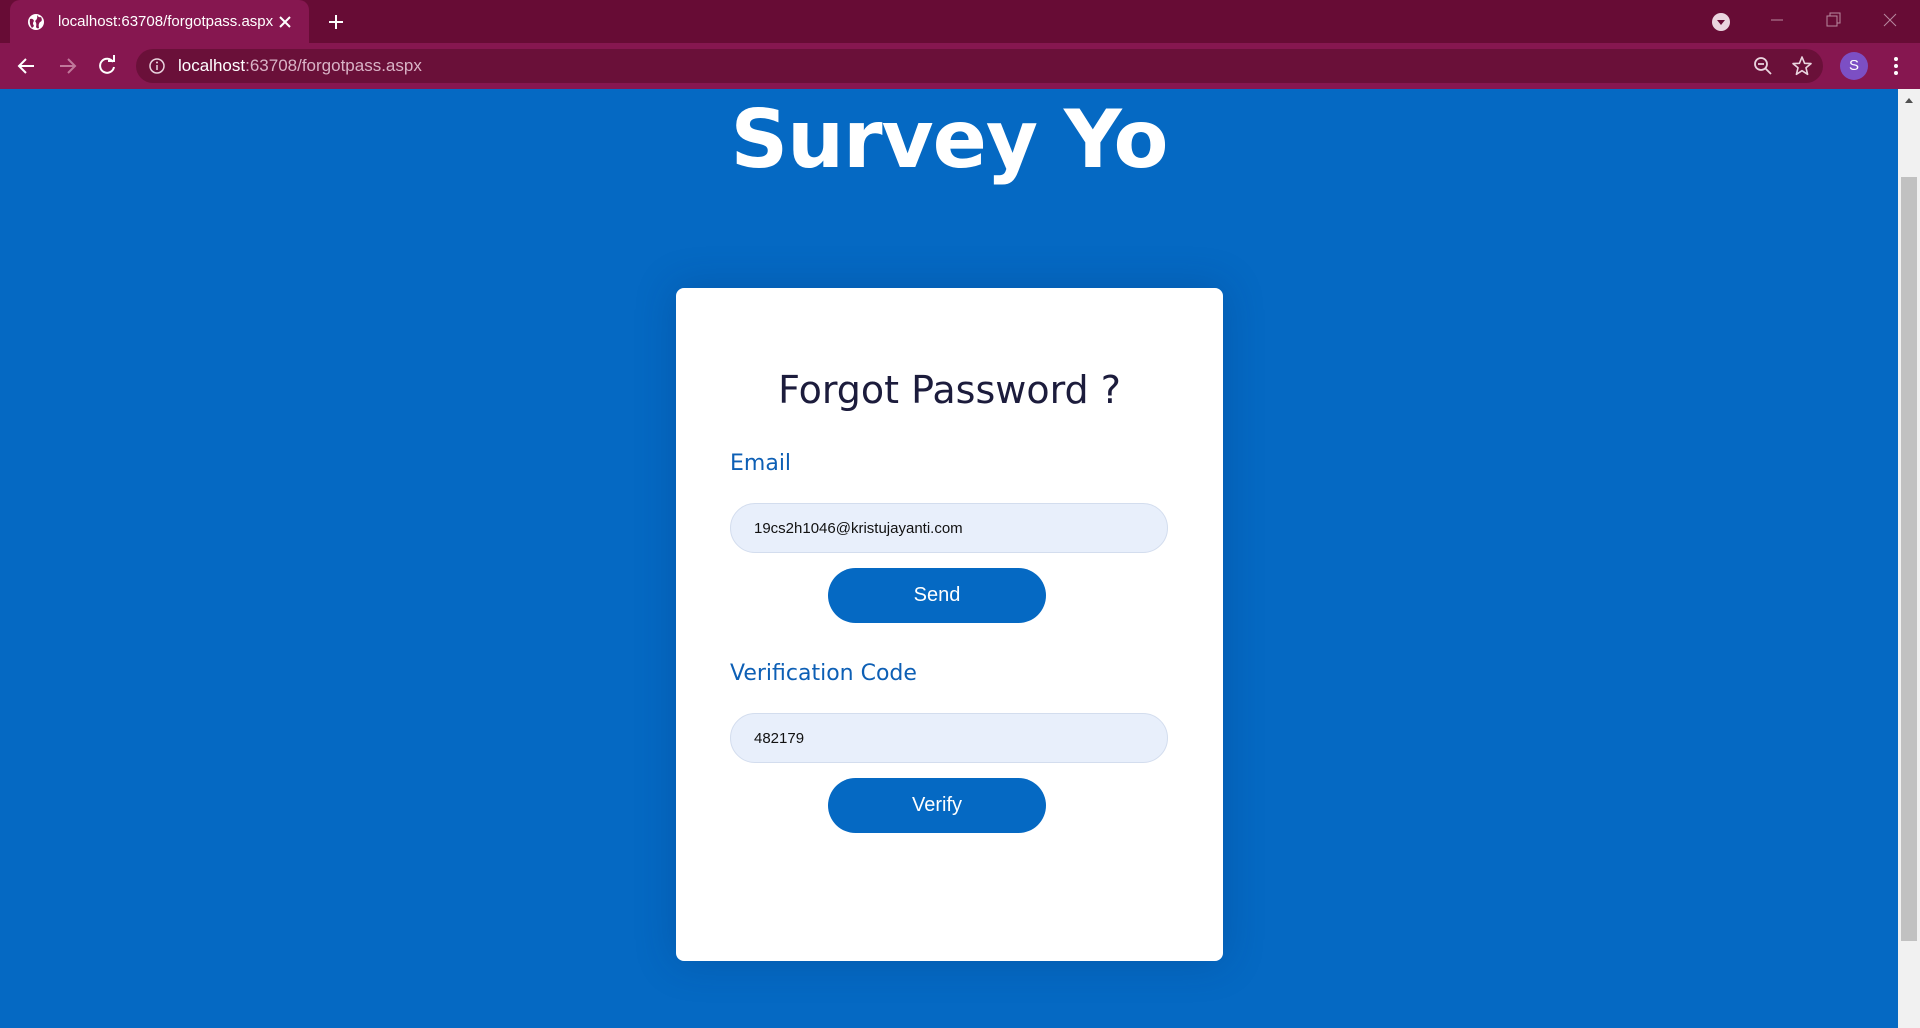 The image size is (1920, 1028). What do you see at coordinates (67, 66) in the screenshot?
I see `forward-arrow-icon` at bounding box center [67, 66].